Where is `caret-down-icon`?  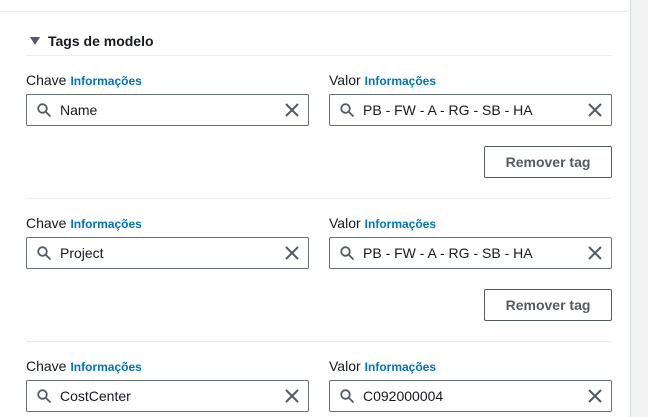
caret-down-icon is located at coordinates (35, 41).